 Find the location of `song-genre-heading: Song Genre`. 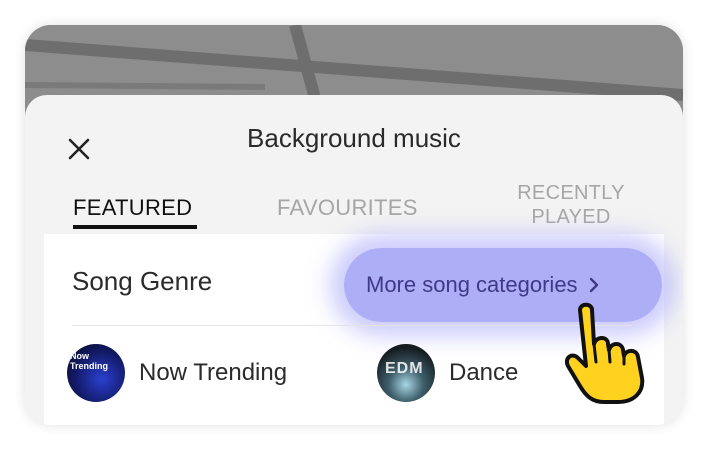

song-genre-heading: Song Genre is located at coordinates (142, 281).